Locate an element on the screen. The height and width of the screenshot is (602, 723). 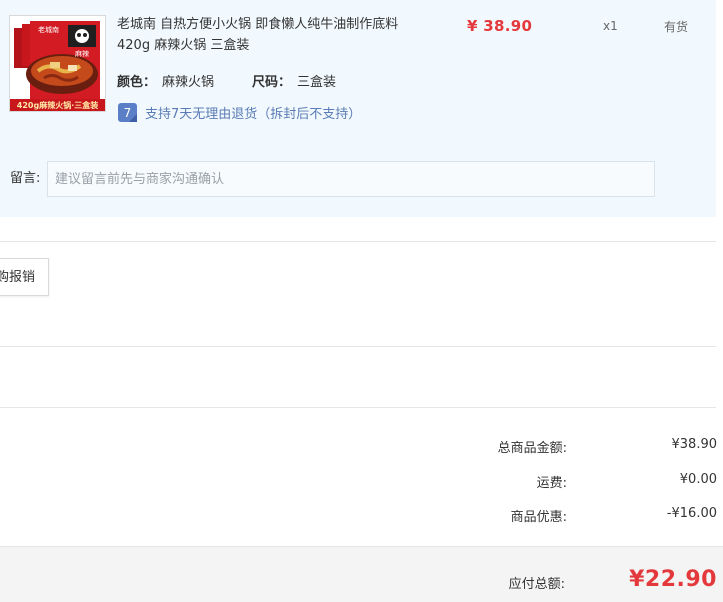
thumb-brand: 老城南 is located at coordinates (48, 29).